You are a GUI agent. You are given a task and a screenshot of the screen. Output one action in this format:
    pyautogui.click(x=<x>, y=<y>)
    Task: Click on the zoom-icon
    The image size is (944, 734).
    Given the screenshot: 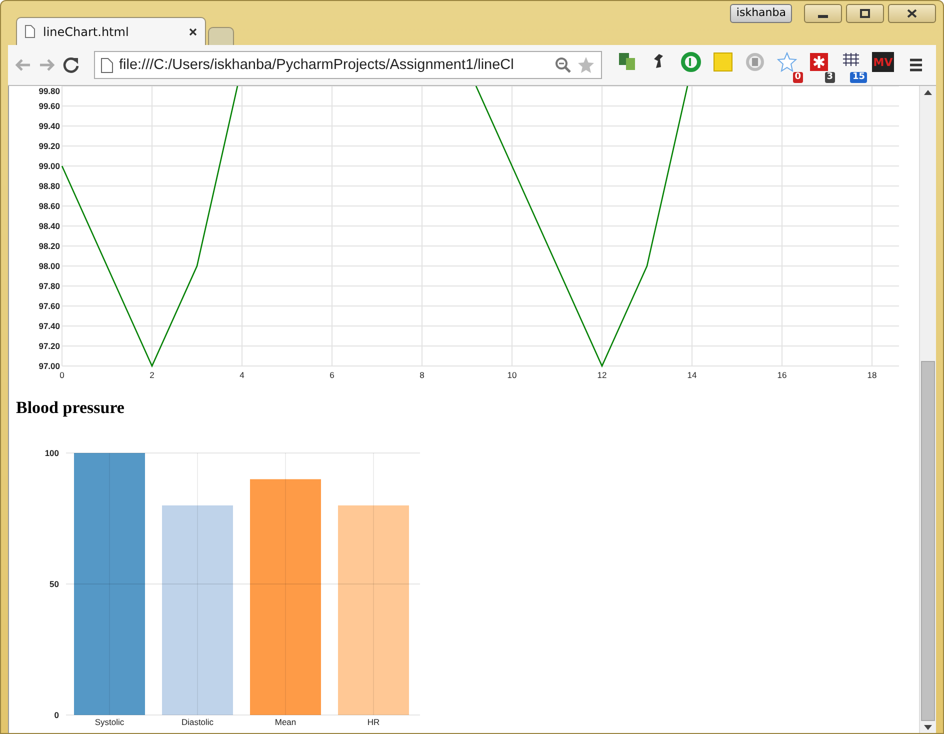 What is the action you would take?
    pyautogui.click(x=563, y=65)
    